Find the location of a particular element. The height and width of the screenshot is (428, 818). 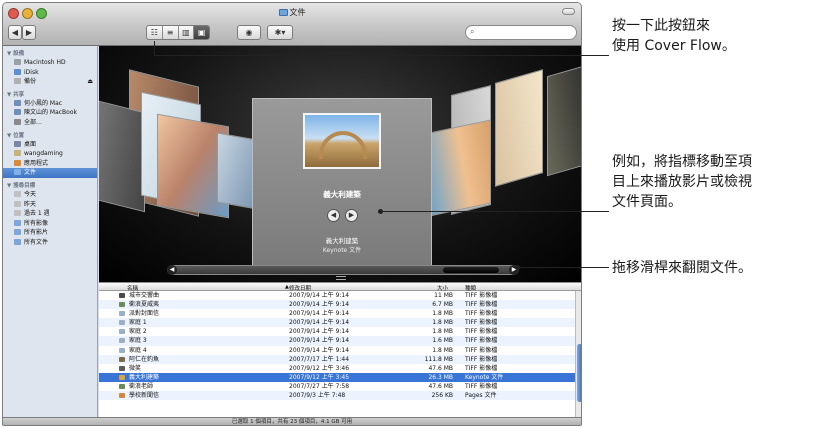

list-scrollbar is located at coordinates (578, 354).